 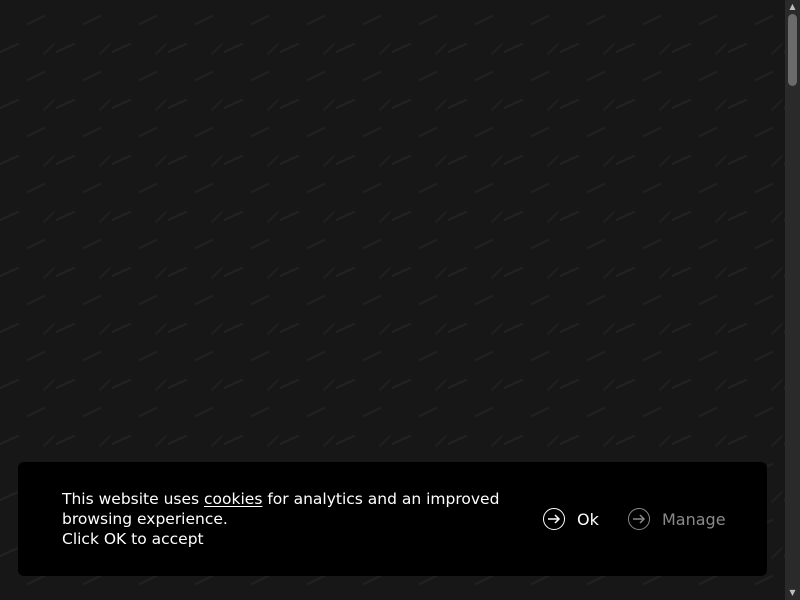 I want to click on scroll-up-icon: ▲, so click(x=792, y=7).